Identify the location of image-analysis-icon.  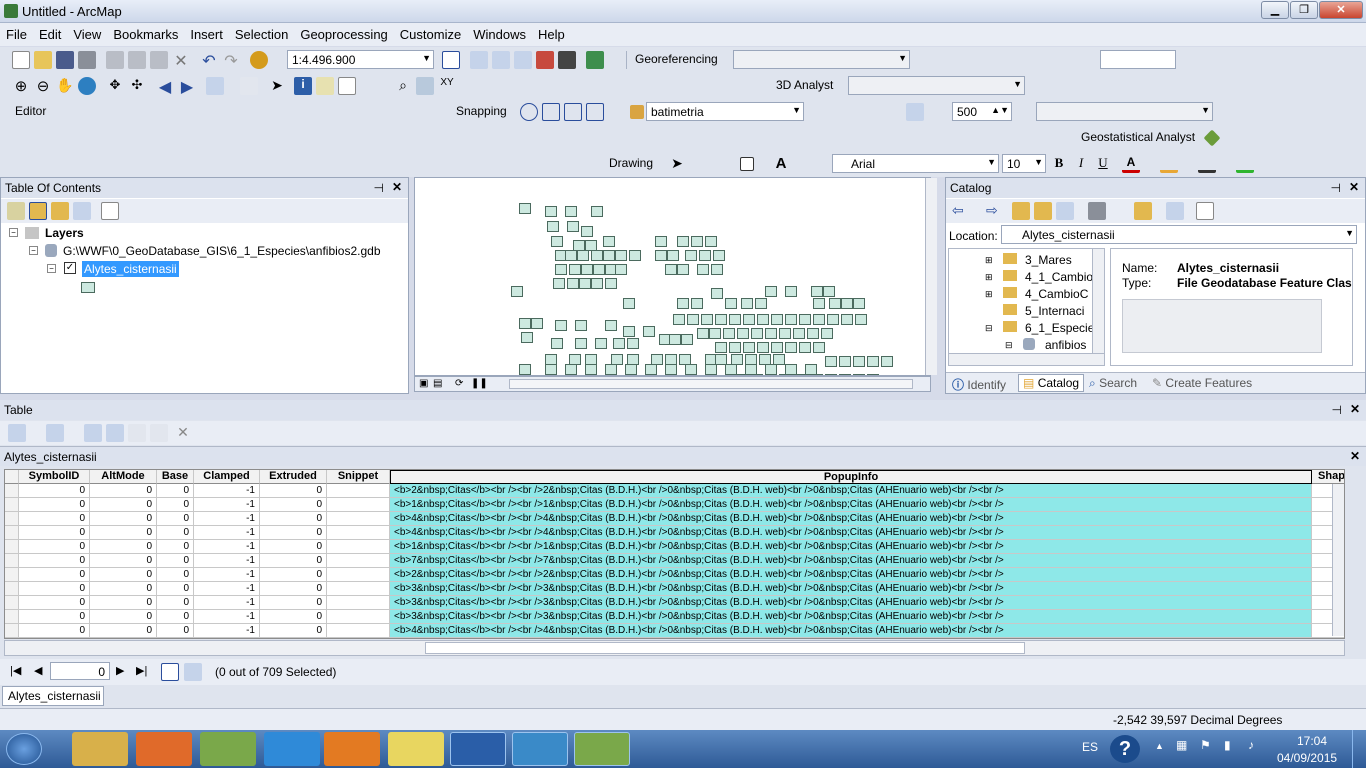
(915, 112).